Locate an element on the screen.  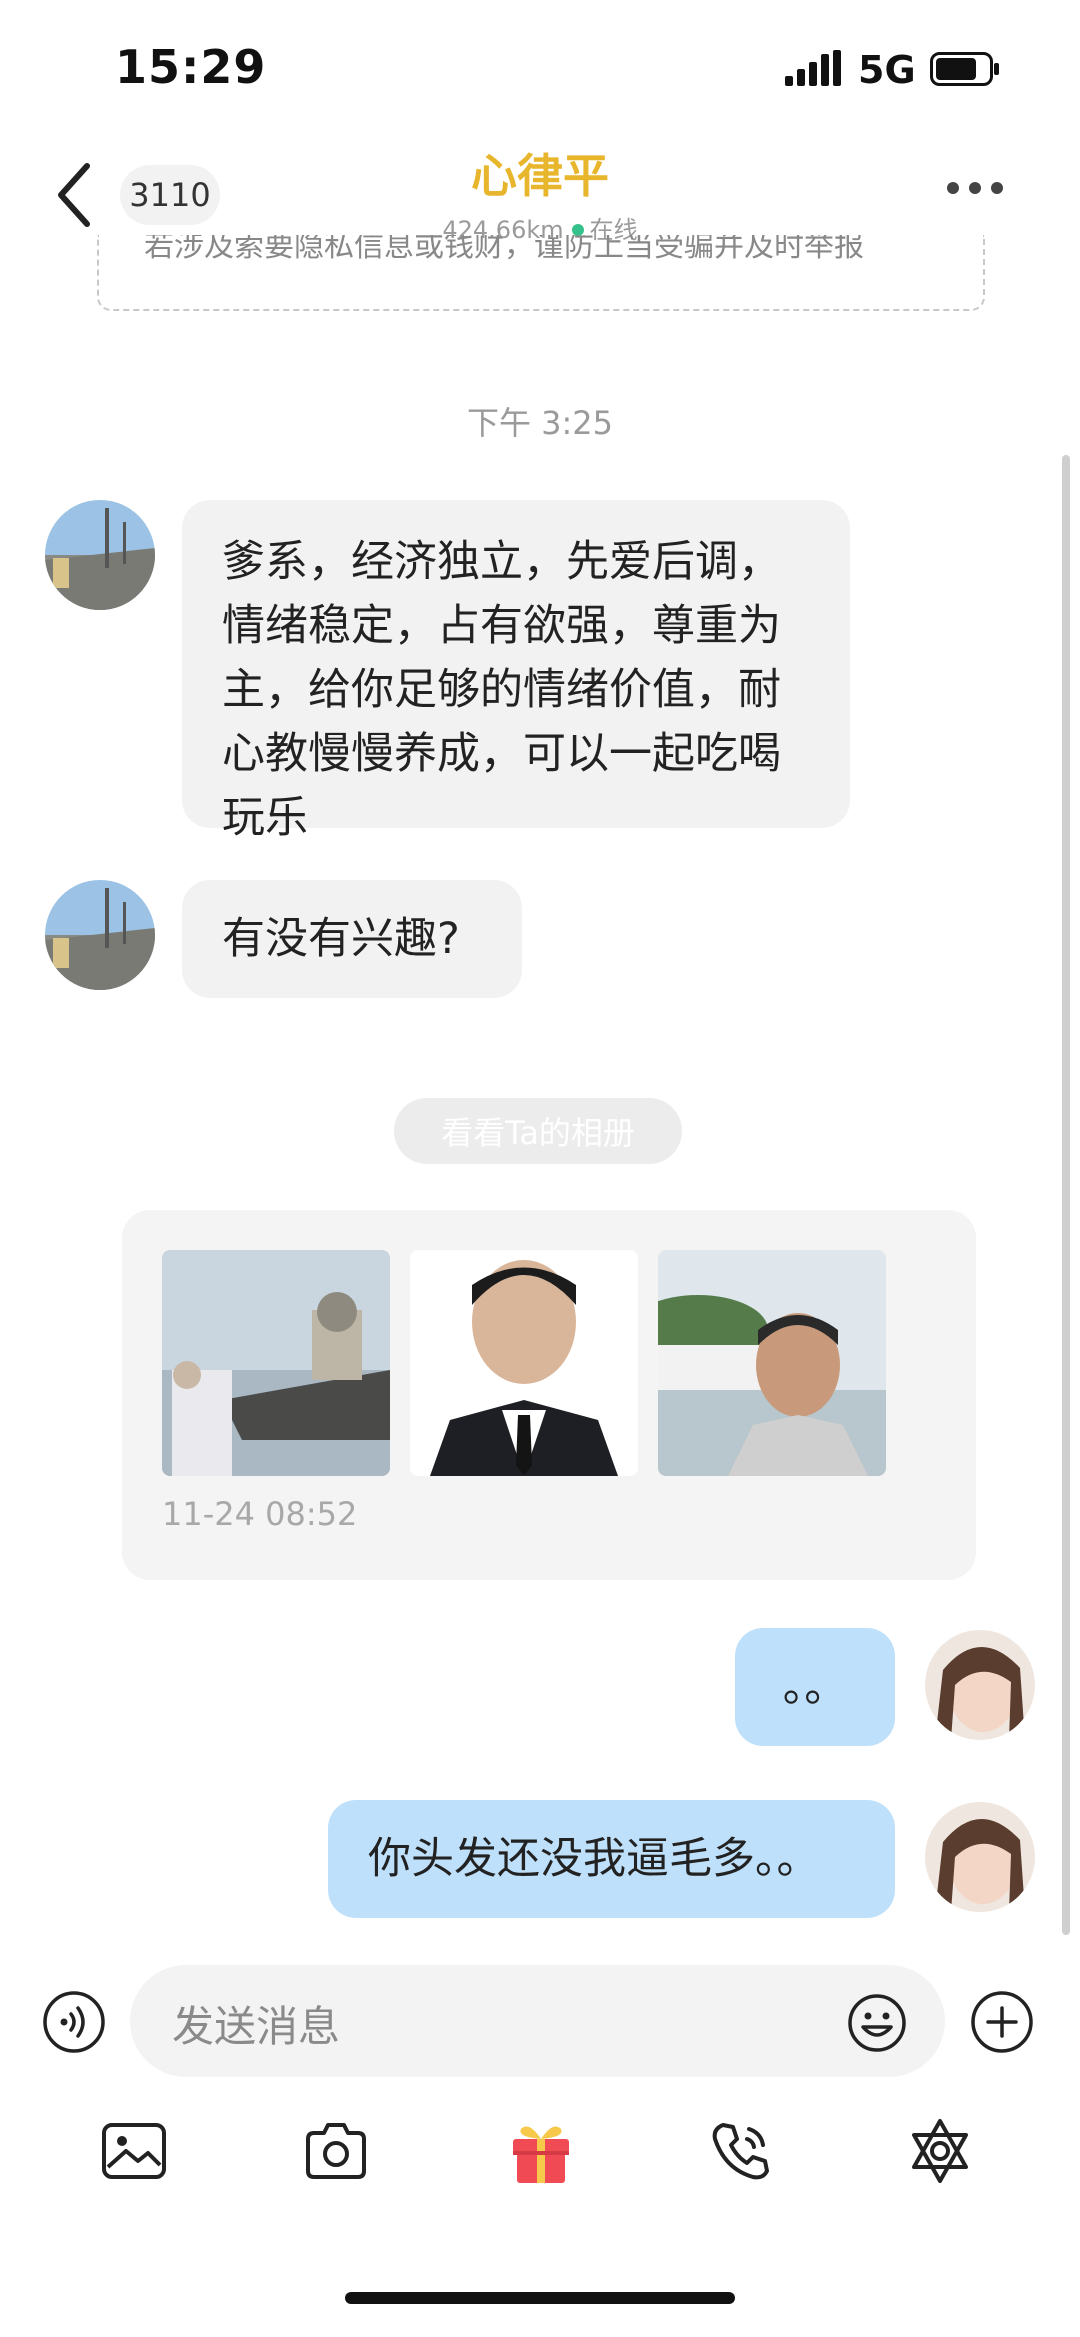
unread-count-badge: 3110 is located at coordinates (170, 195).